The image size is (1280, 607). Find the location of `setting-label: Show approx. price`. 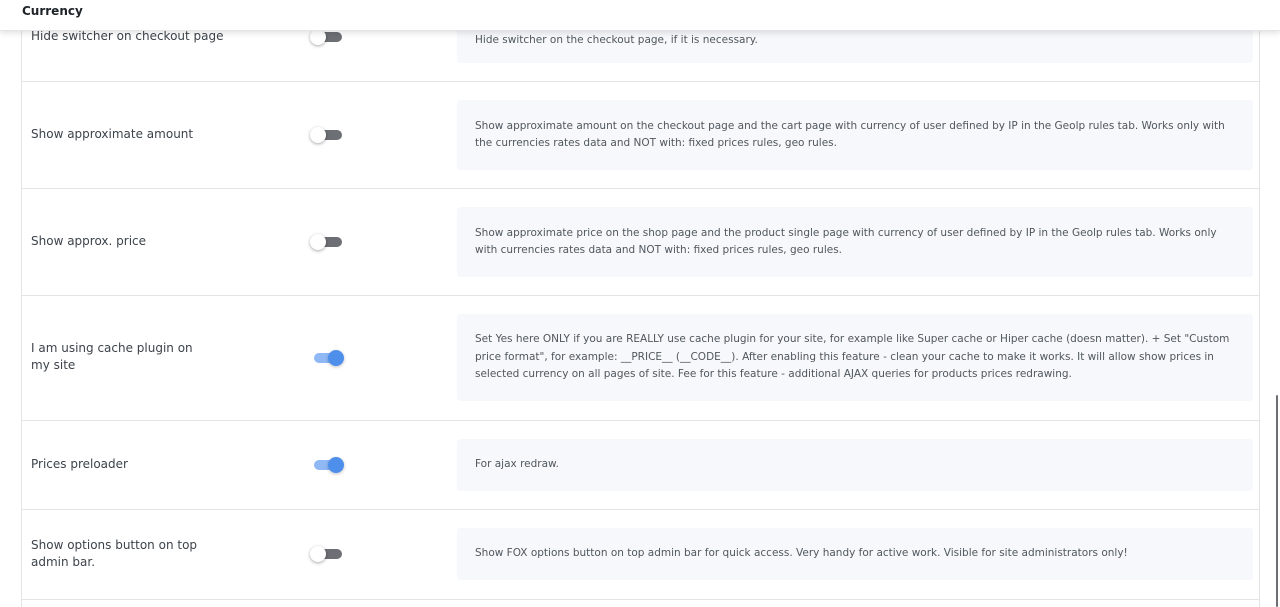

setting-label: Show approx. price is located at coordinates (89, 241).